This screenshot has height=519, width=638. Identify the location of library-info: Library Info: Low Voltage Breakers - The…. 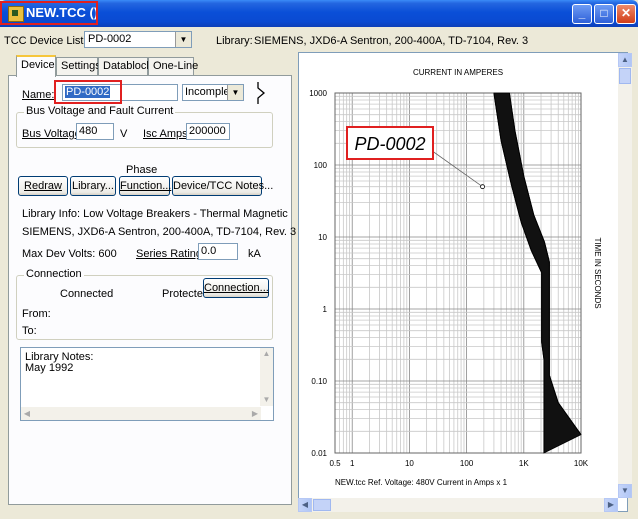
(155, 214).